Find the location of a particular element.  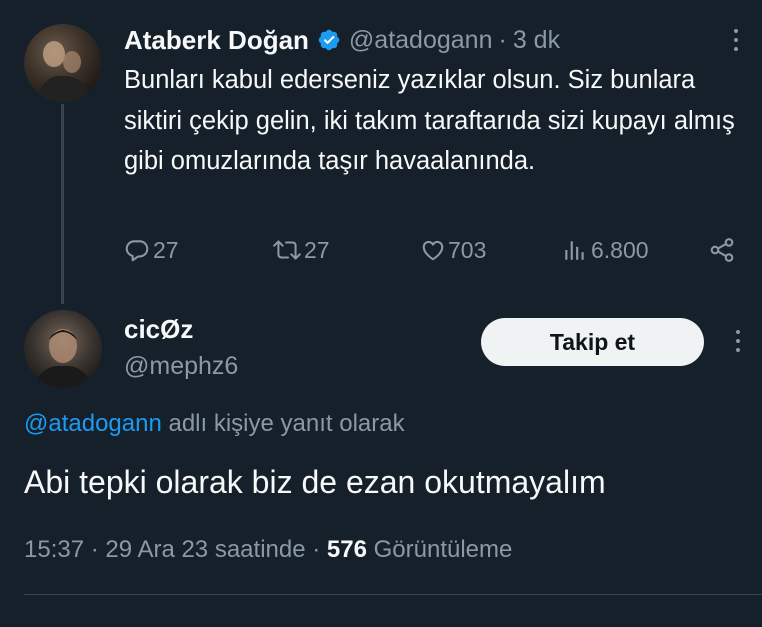

author-handle: @mephz6 is located at coordinates (181, 366).